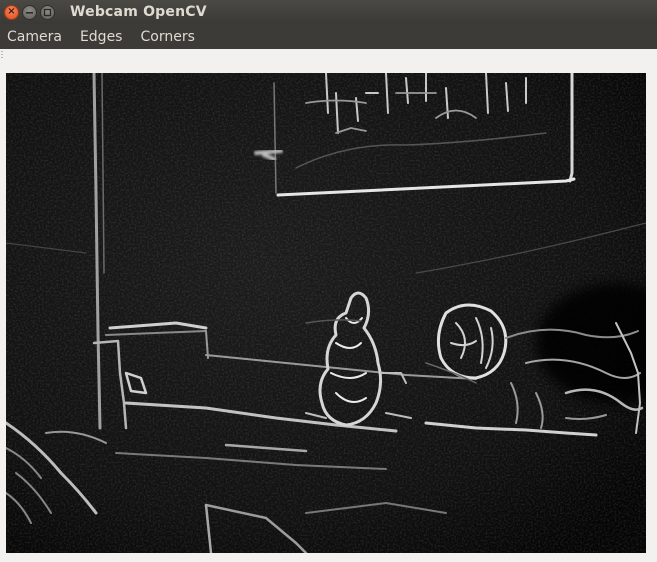 The image size is (657, 562). What do you see at coordinates (328, 36) in the screenshot?
I see `menu-bar: Camera Edges Corners` at bounding box center [328, 36].